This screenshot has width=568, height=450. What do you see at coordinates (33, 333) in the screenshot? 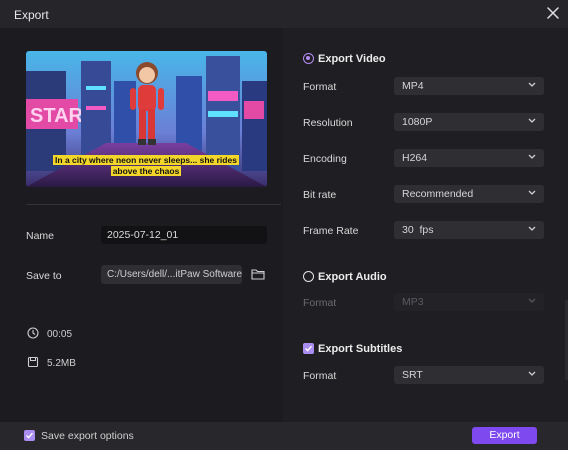
I see `clock-icon` at bounding box center [33, 333].